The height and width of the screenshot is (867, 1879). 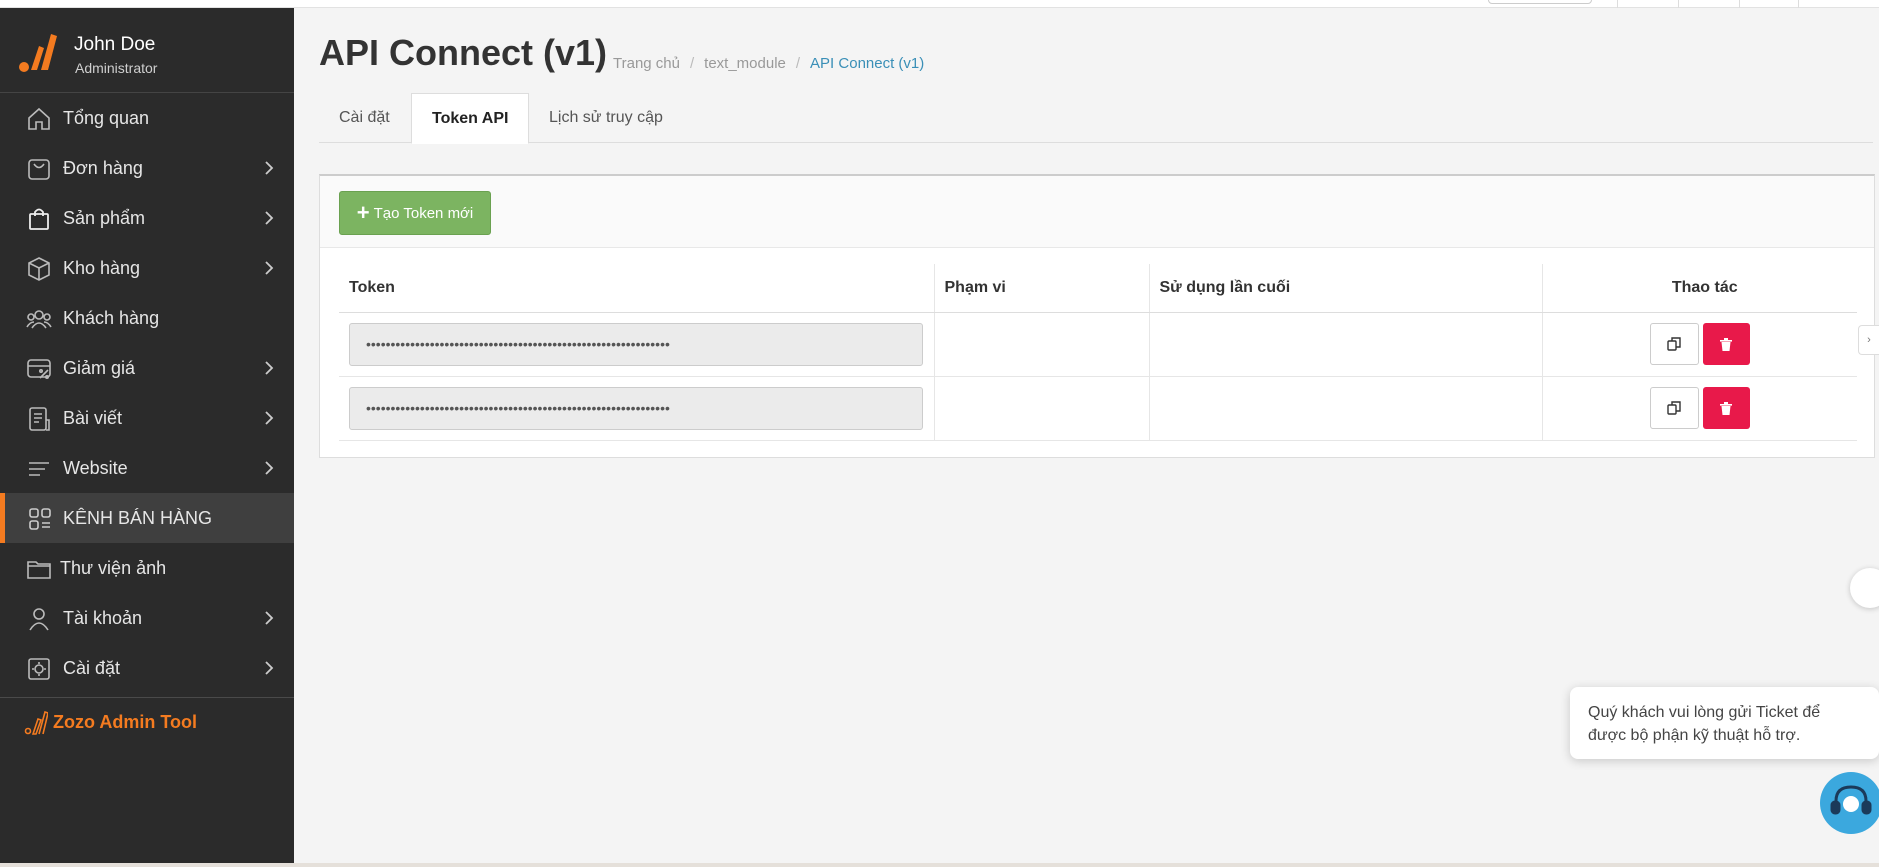 What do you see at coordinates (1041, 288) in the screenshot?
I see `column-header-scope: Phạm vi` at bounding box center [1041, 288].